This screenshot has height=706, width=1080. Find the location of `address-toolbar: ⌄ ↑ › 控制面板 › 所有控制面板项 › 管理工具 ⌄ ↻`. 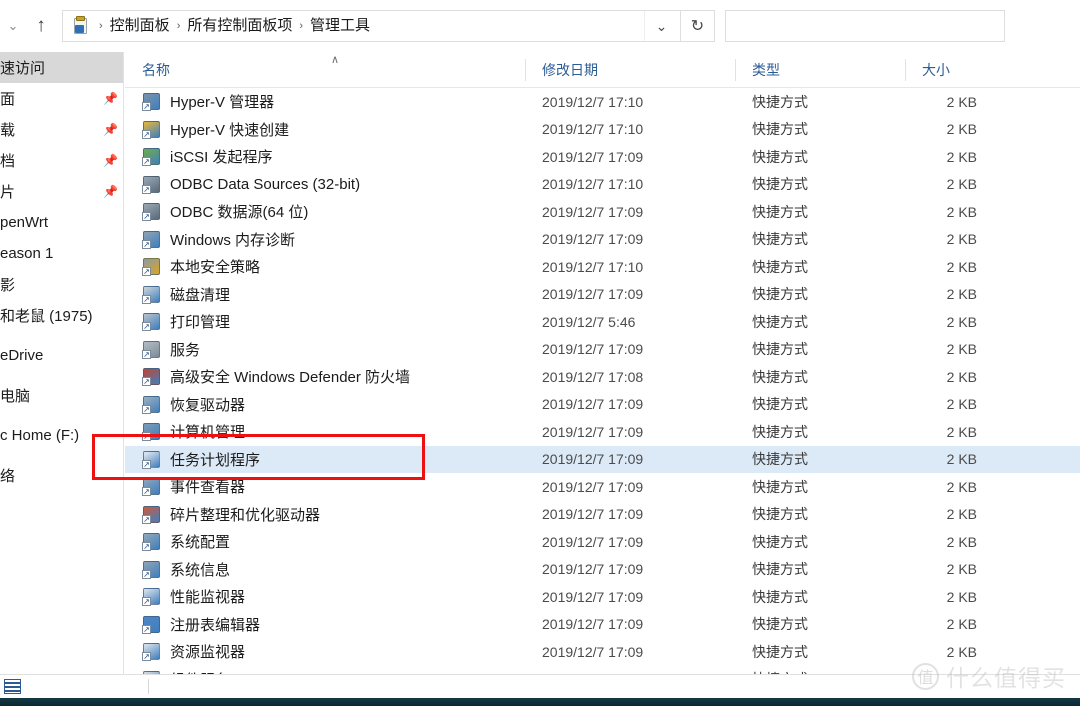

address-toolbar: ⌄ ↑ › 控制面板 › 所有控制面板项 › 管理工具 ⌄ ↻ is located at coordinates (540, 26).